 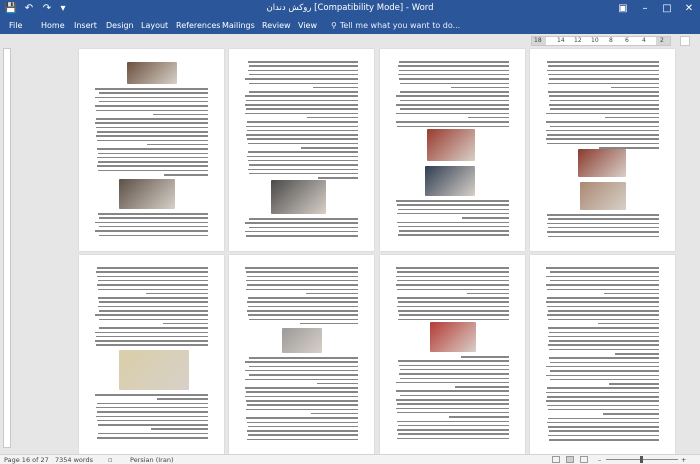 I want to click on word-count: 7354 words, so click(x=74, y=460).